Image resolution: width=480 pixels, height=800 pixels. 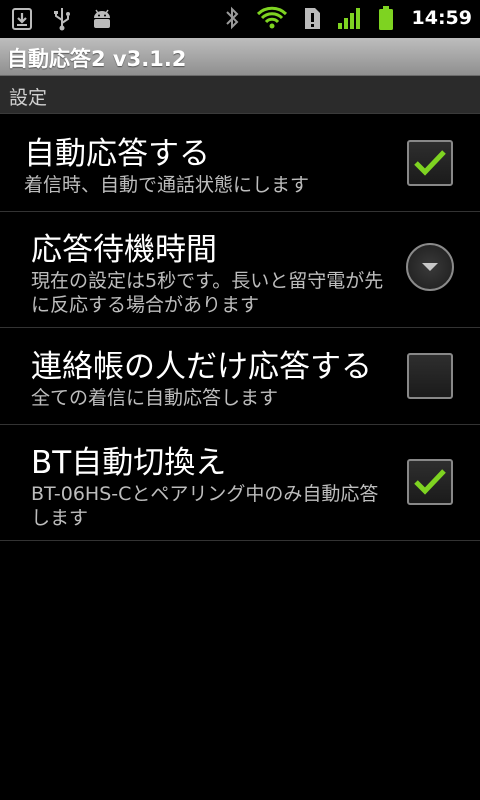 What do you see at coordinates (441, 18) in the screenshot?
I see `clock: 14:59` at bounding box center [441, 18].